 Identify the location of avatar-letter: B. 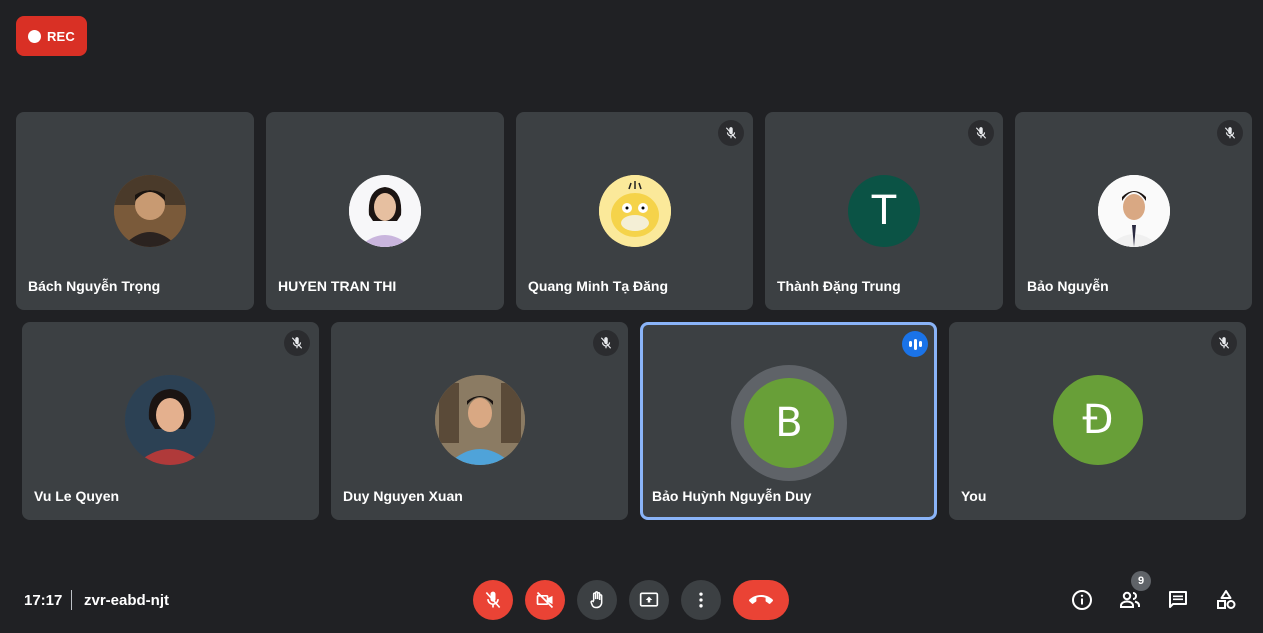
(789, 423).